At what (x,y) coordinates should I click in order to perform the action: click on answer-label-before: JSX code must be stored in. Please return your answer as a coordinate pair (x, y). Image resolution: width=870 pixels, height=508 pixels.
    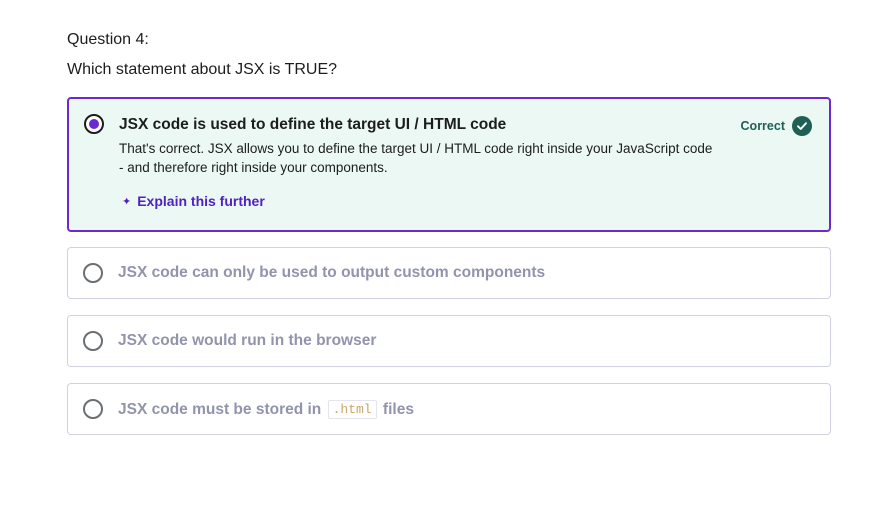
    Looking at the image, I should click on (220, 409).